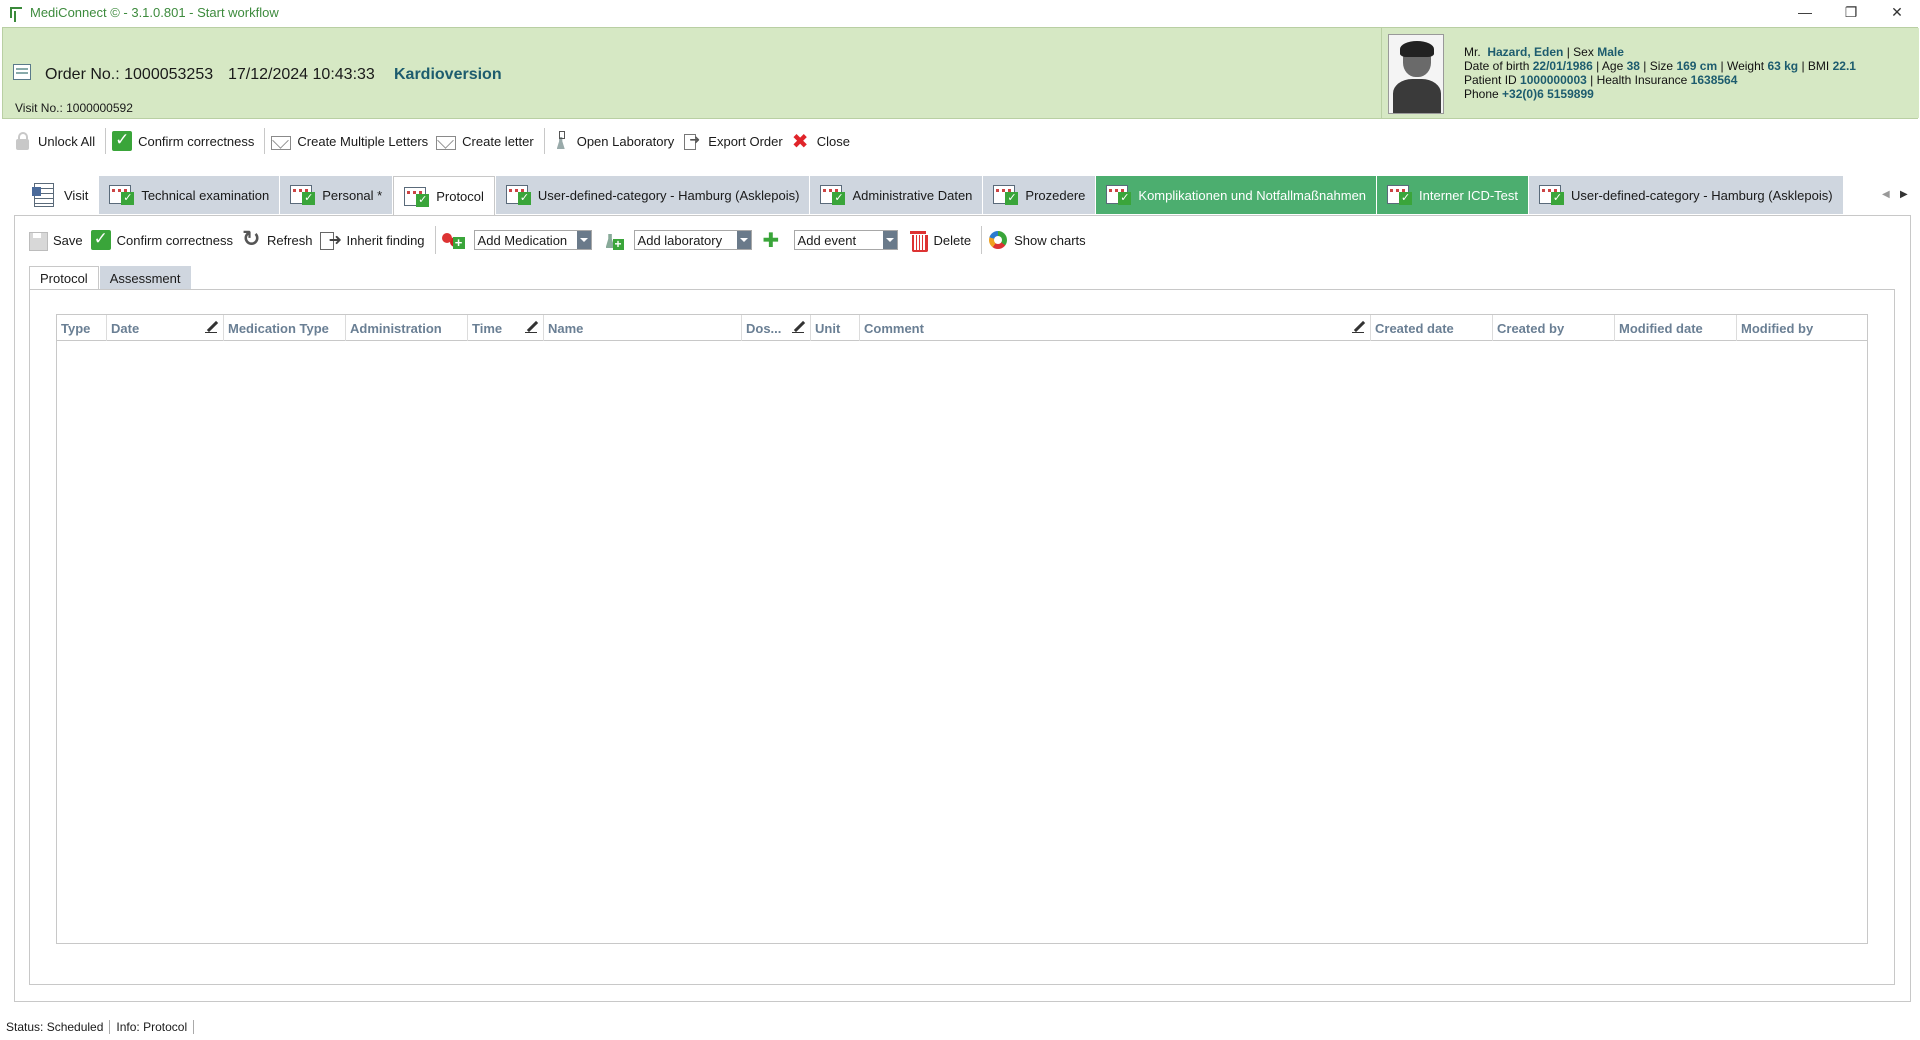  What do you see at coordinates (285, 328) in the screenshot?
I see `column-medication-type: Medication Type` at bounding box center [285, 328].